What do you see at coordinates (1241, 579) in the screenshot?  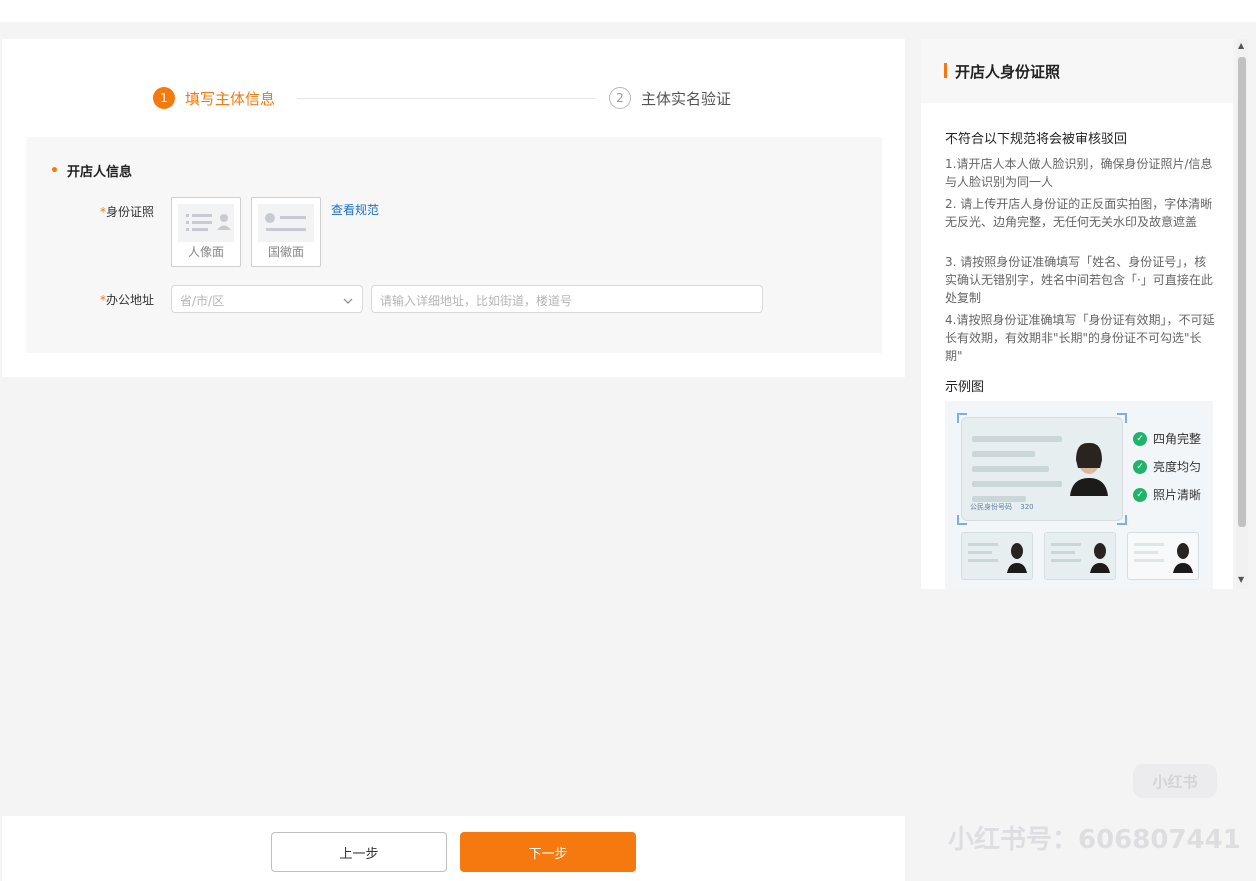 I see `scroll-down-icon: ▼` at bounding box center [1241, 579].